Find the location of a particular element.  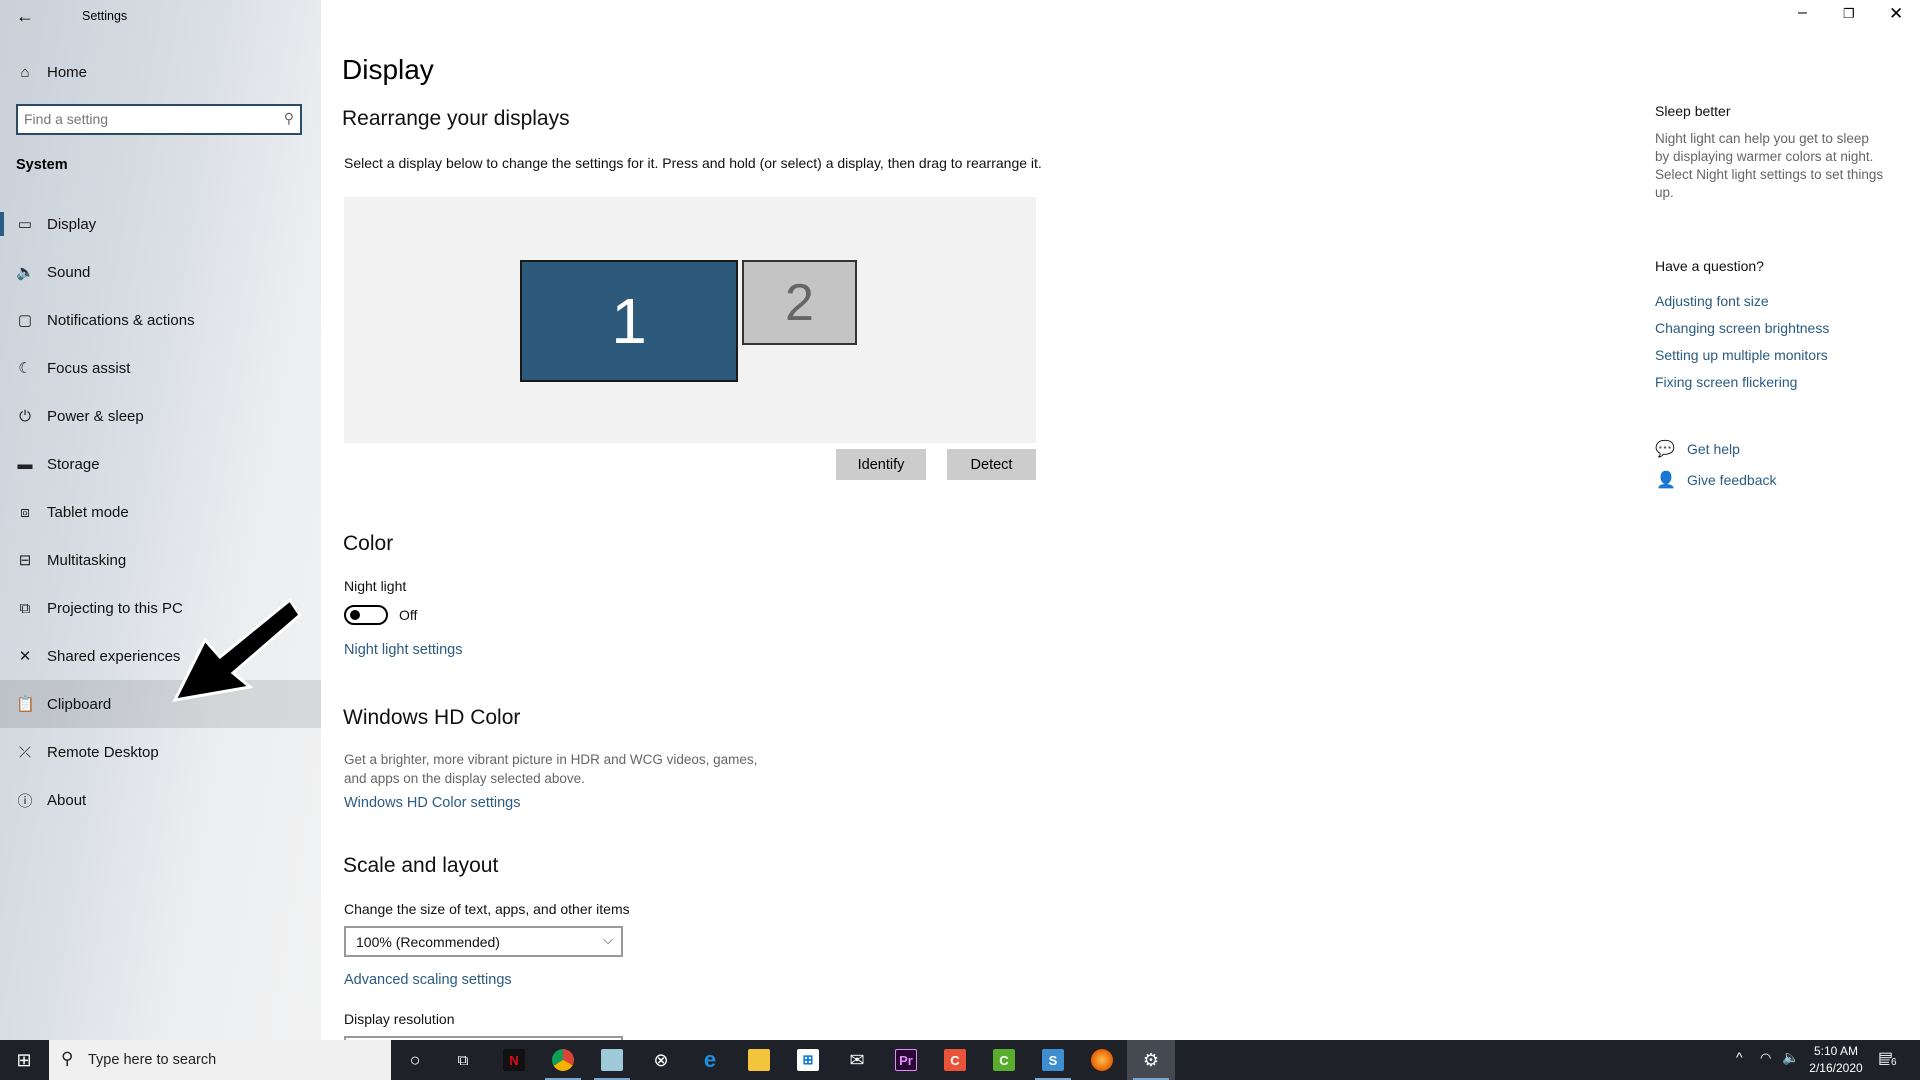

chrome-icon is located at coordinates (563, 1060).